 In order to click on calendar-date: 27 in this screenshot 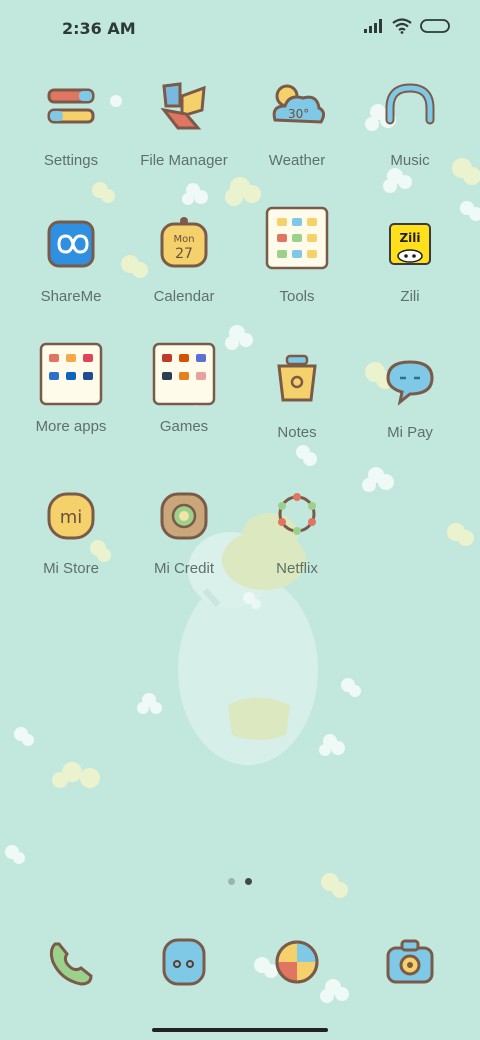, I will do `click(184, 254)`.